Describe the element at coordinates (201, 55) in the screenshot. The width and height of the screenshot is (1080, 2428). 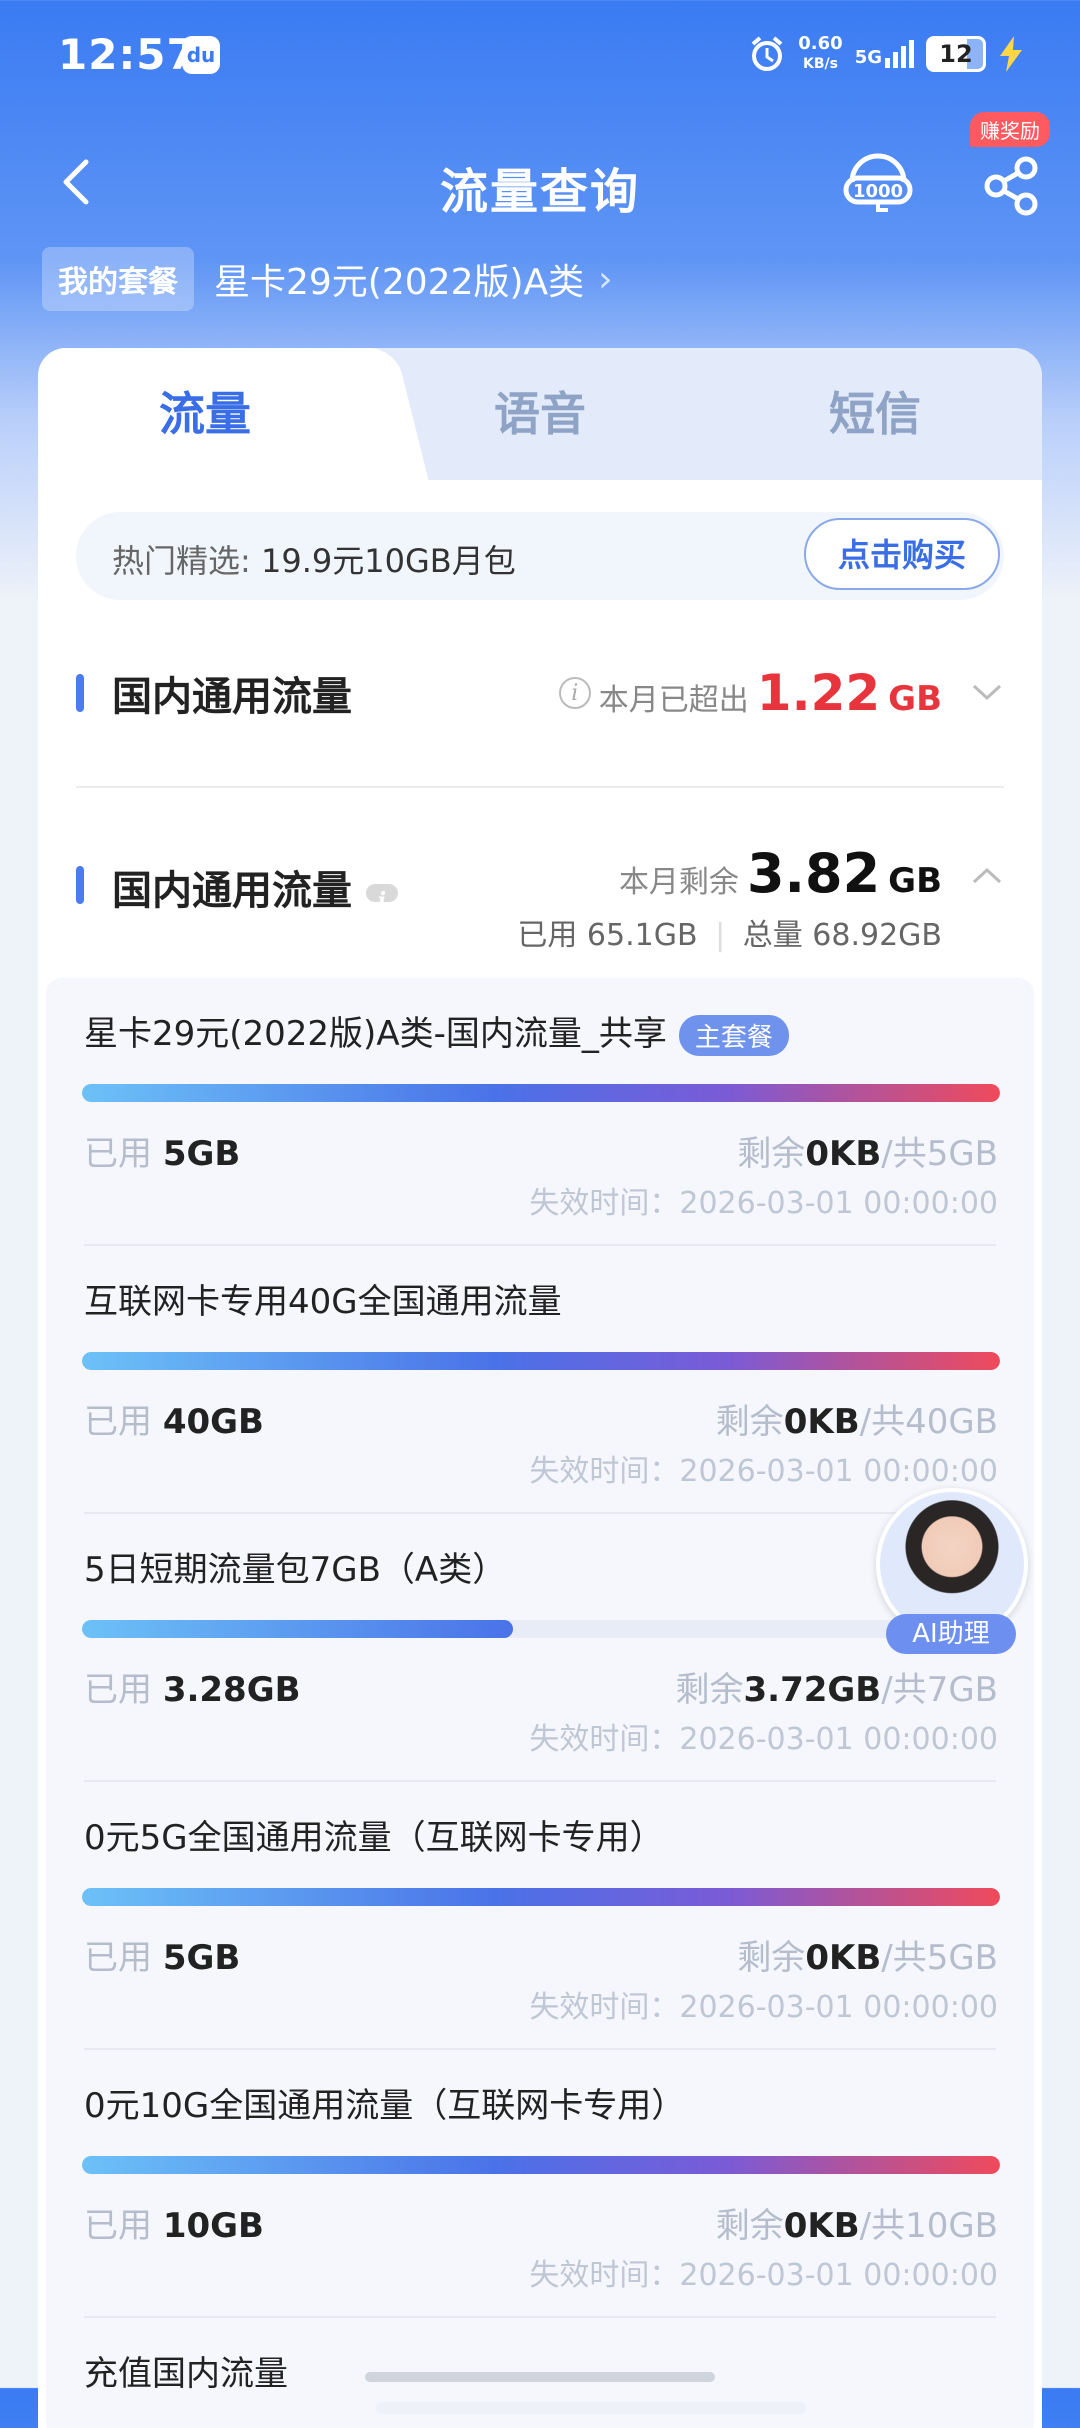
I see `app-notification-icon: du` at that location.